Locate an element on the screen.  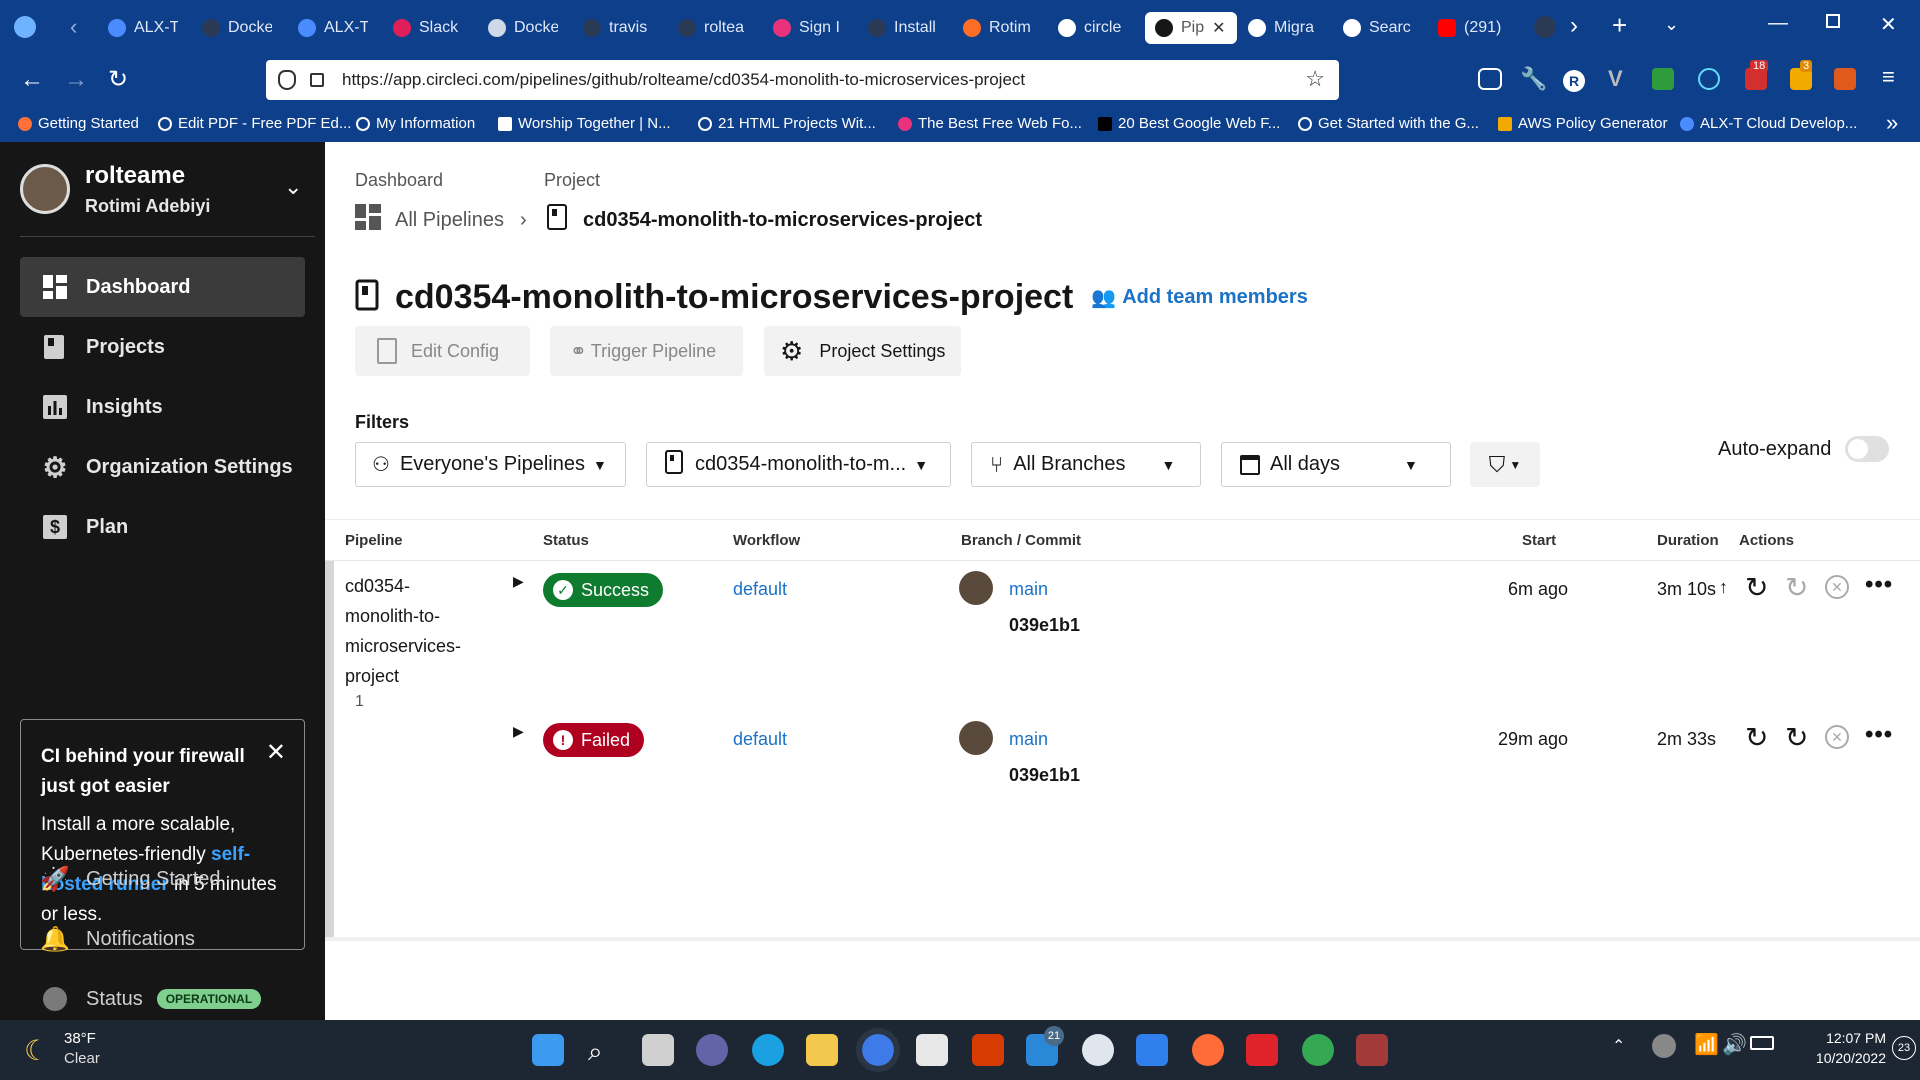
clock-date: 10/20/2022 is located at coordinates (1837, 1058).